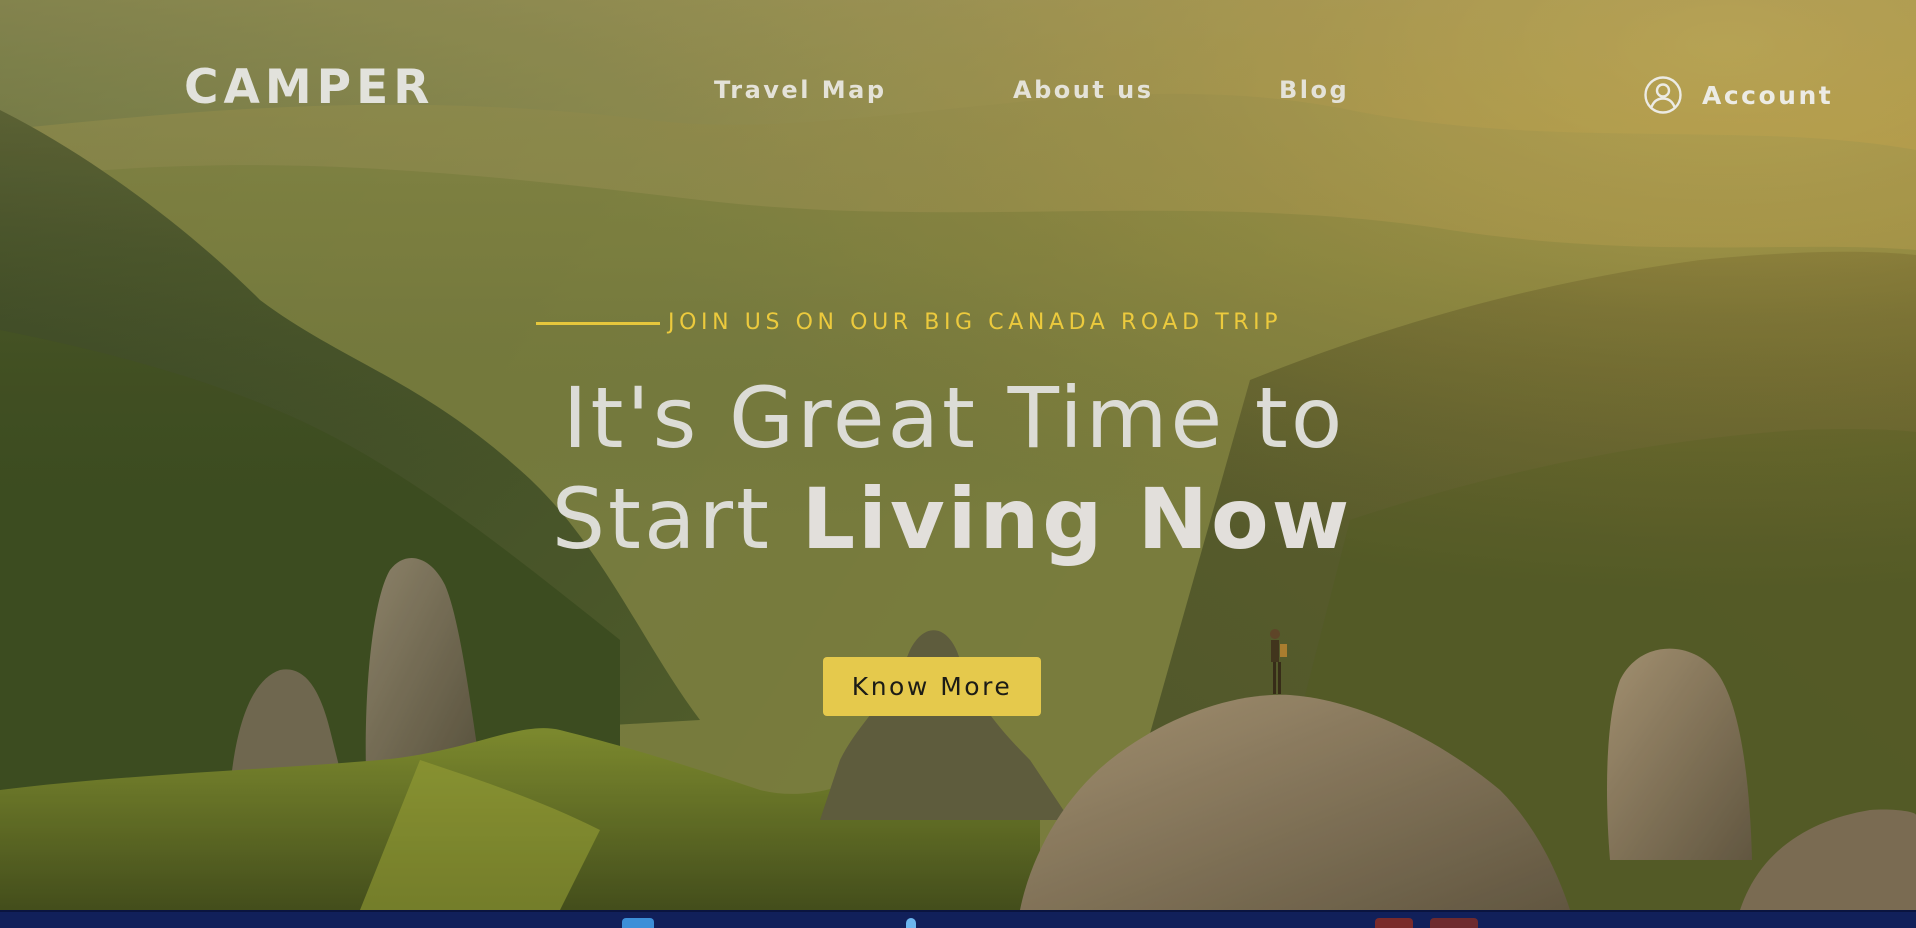 Image resolution: width=1916 pixels, height=928 pixels. Describe the element at coordinates (1077, 519) in the screenshot. I see `headline-bold-text: Living Now` at that location.